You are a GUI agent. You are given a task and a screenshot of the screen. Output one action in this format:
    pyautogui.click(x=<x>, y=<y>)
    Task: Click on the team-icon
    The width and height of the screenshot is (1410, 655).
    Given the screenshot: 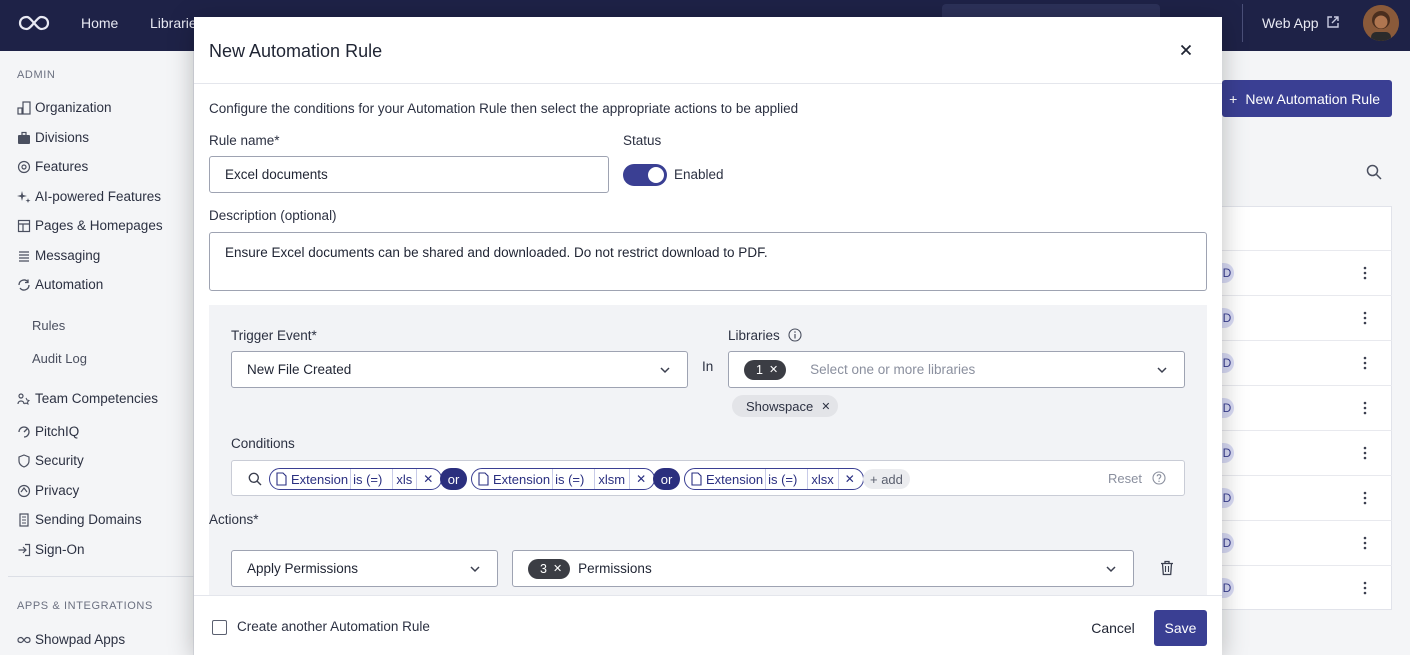 What is the action you would take?
    pyautogui.click(x=23, y=398)
    